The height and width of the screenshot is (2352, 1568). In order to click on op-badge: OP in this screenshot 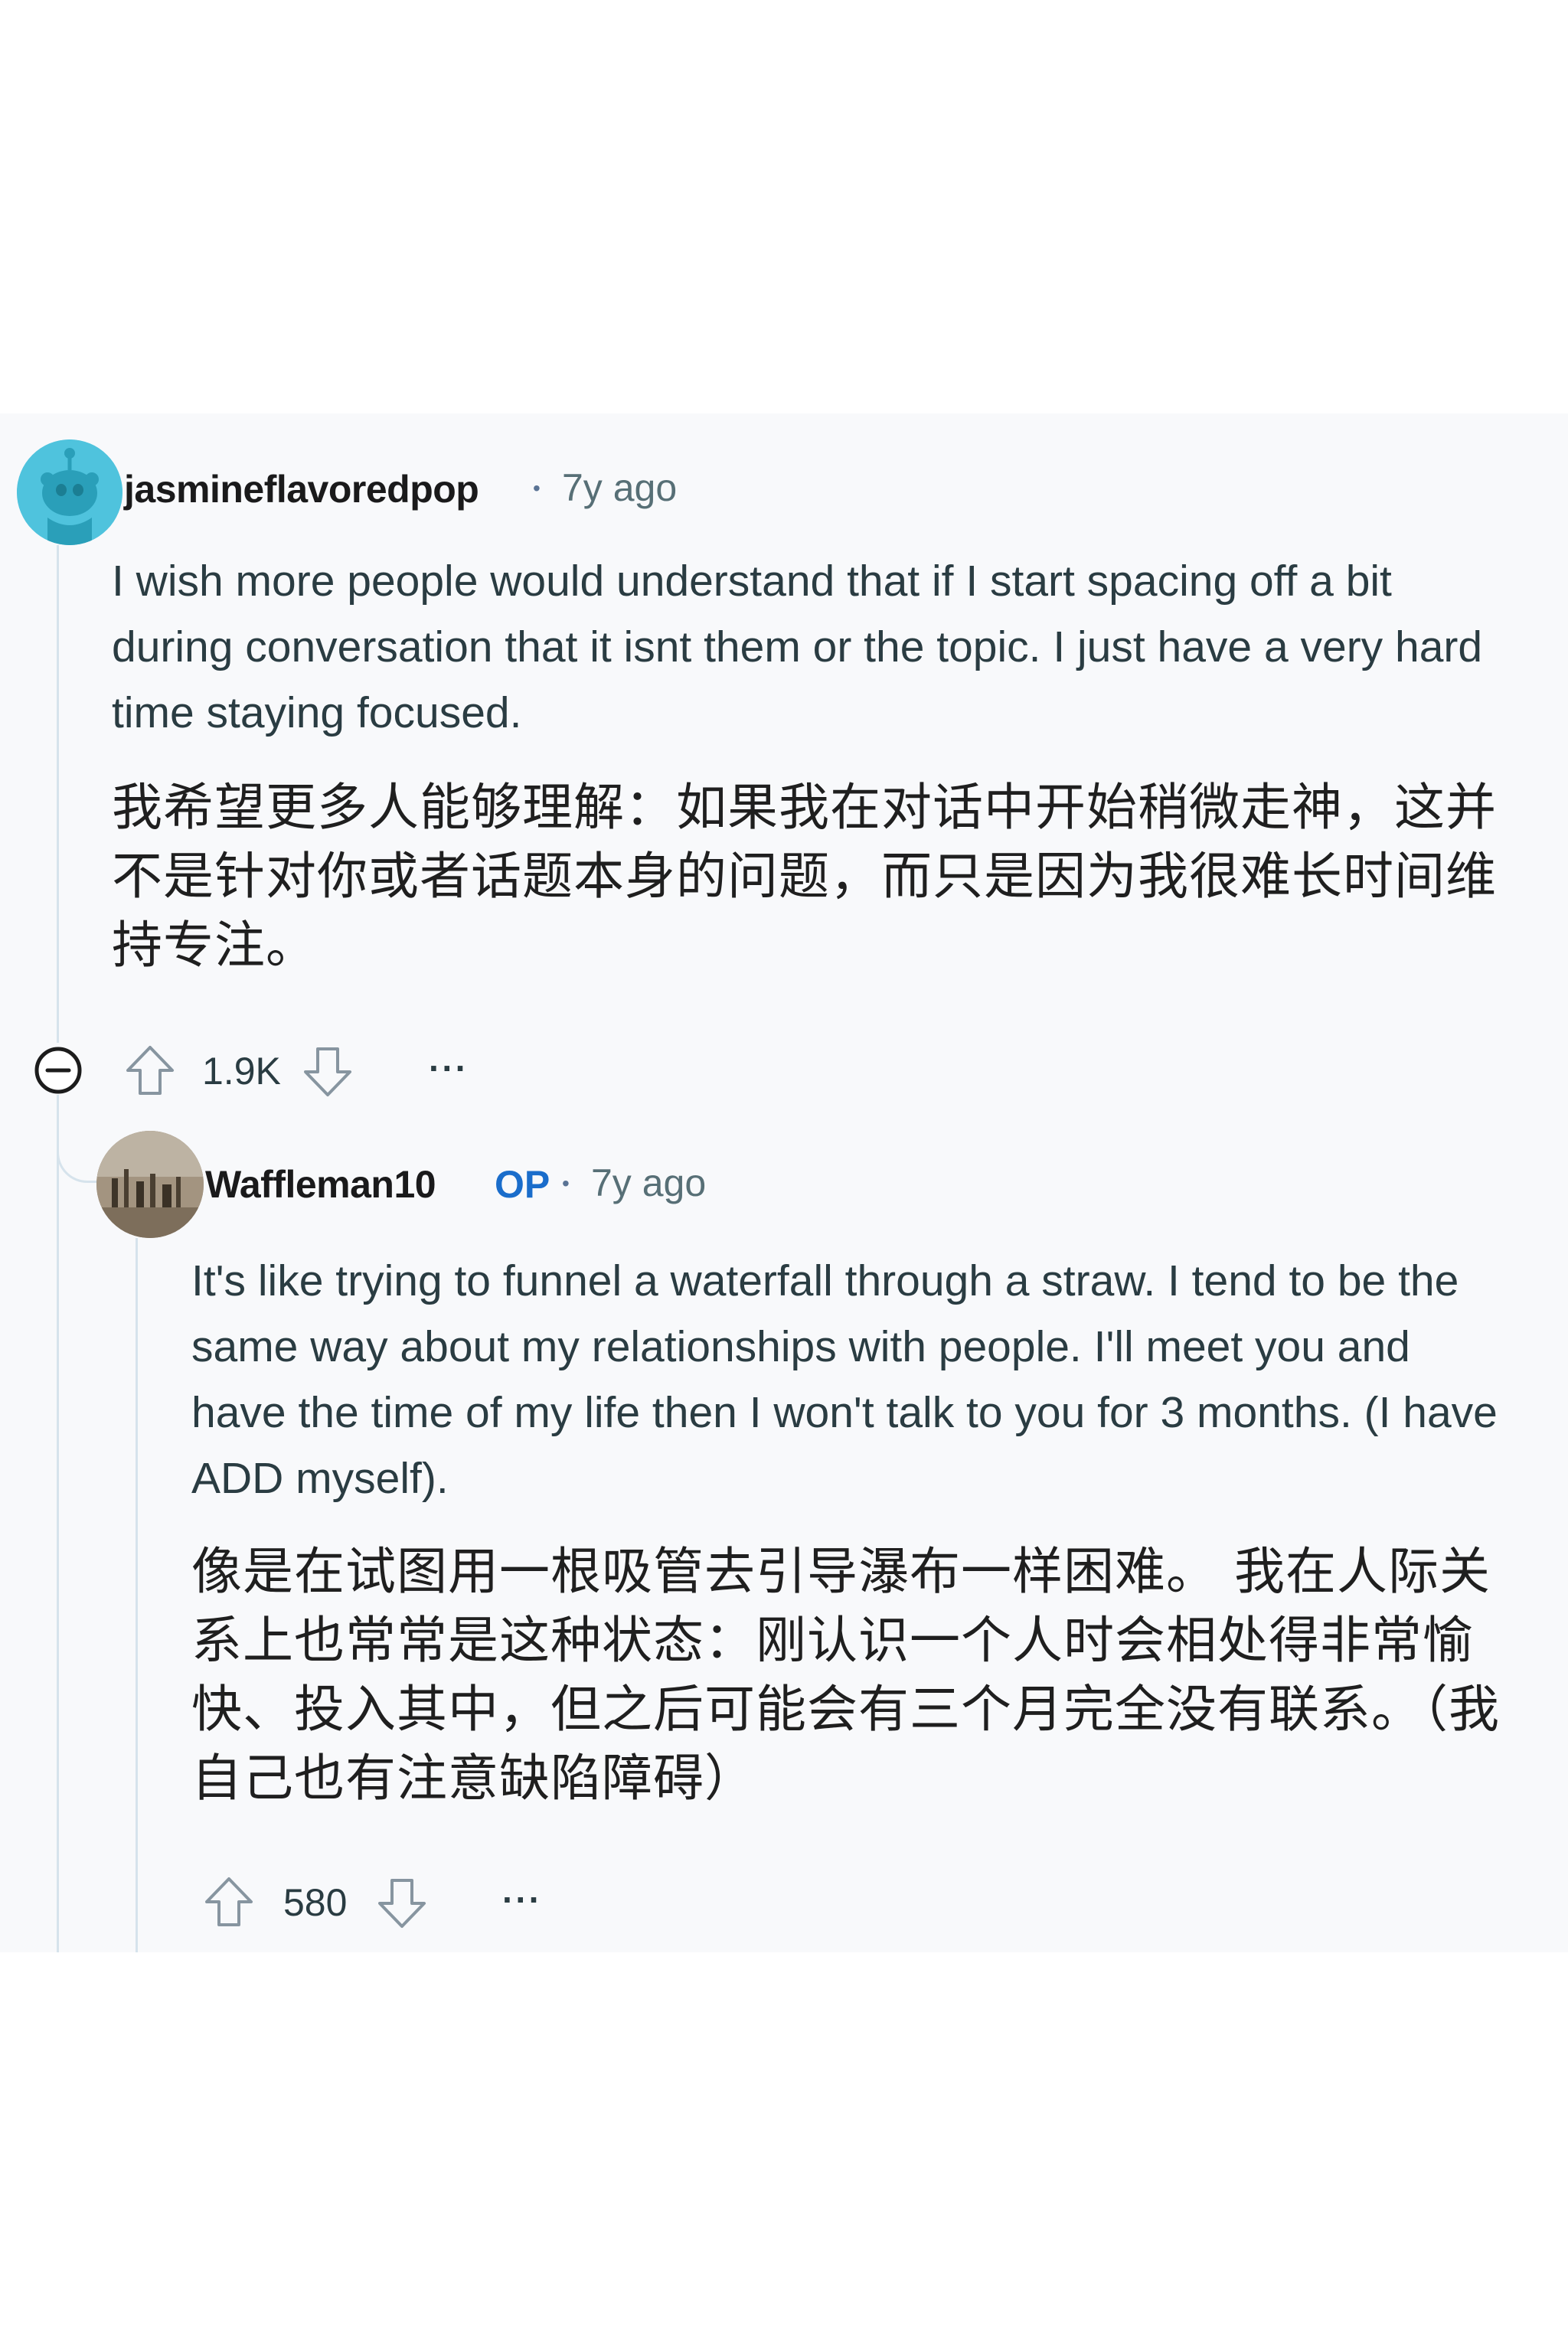, I will do `click(522, 1184)`.